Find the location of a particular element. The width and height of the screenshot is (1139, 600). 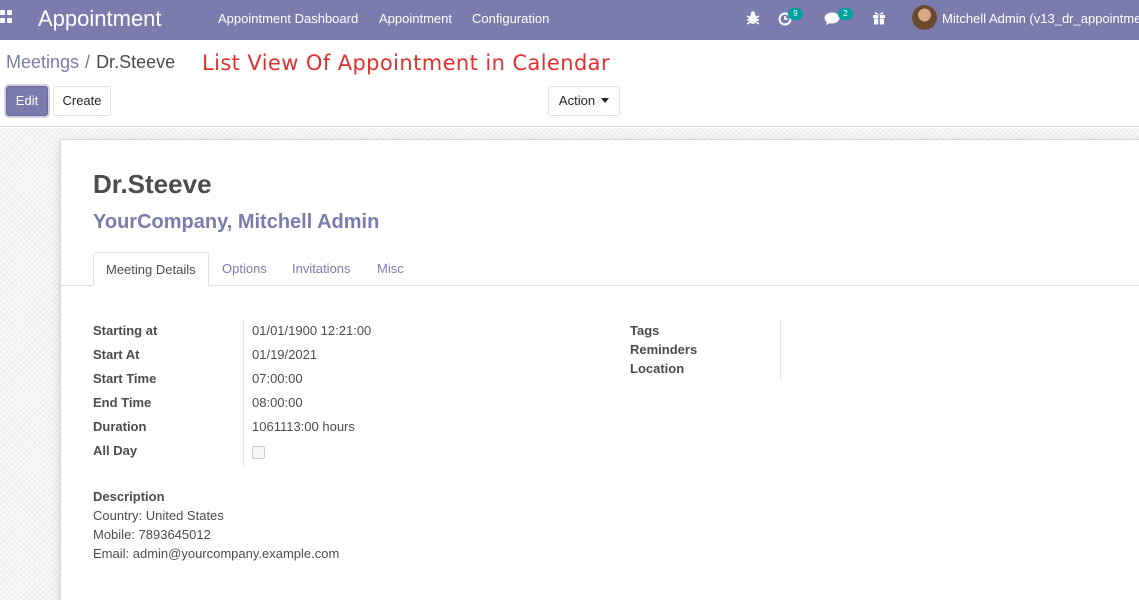

tab-meeting-details: Meeting Details is located at coordinates (151, 269).